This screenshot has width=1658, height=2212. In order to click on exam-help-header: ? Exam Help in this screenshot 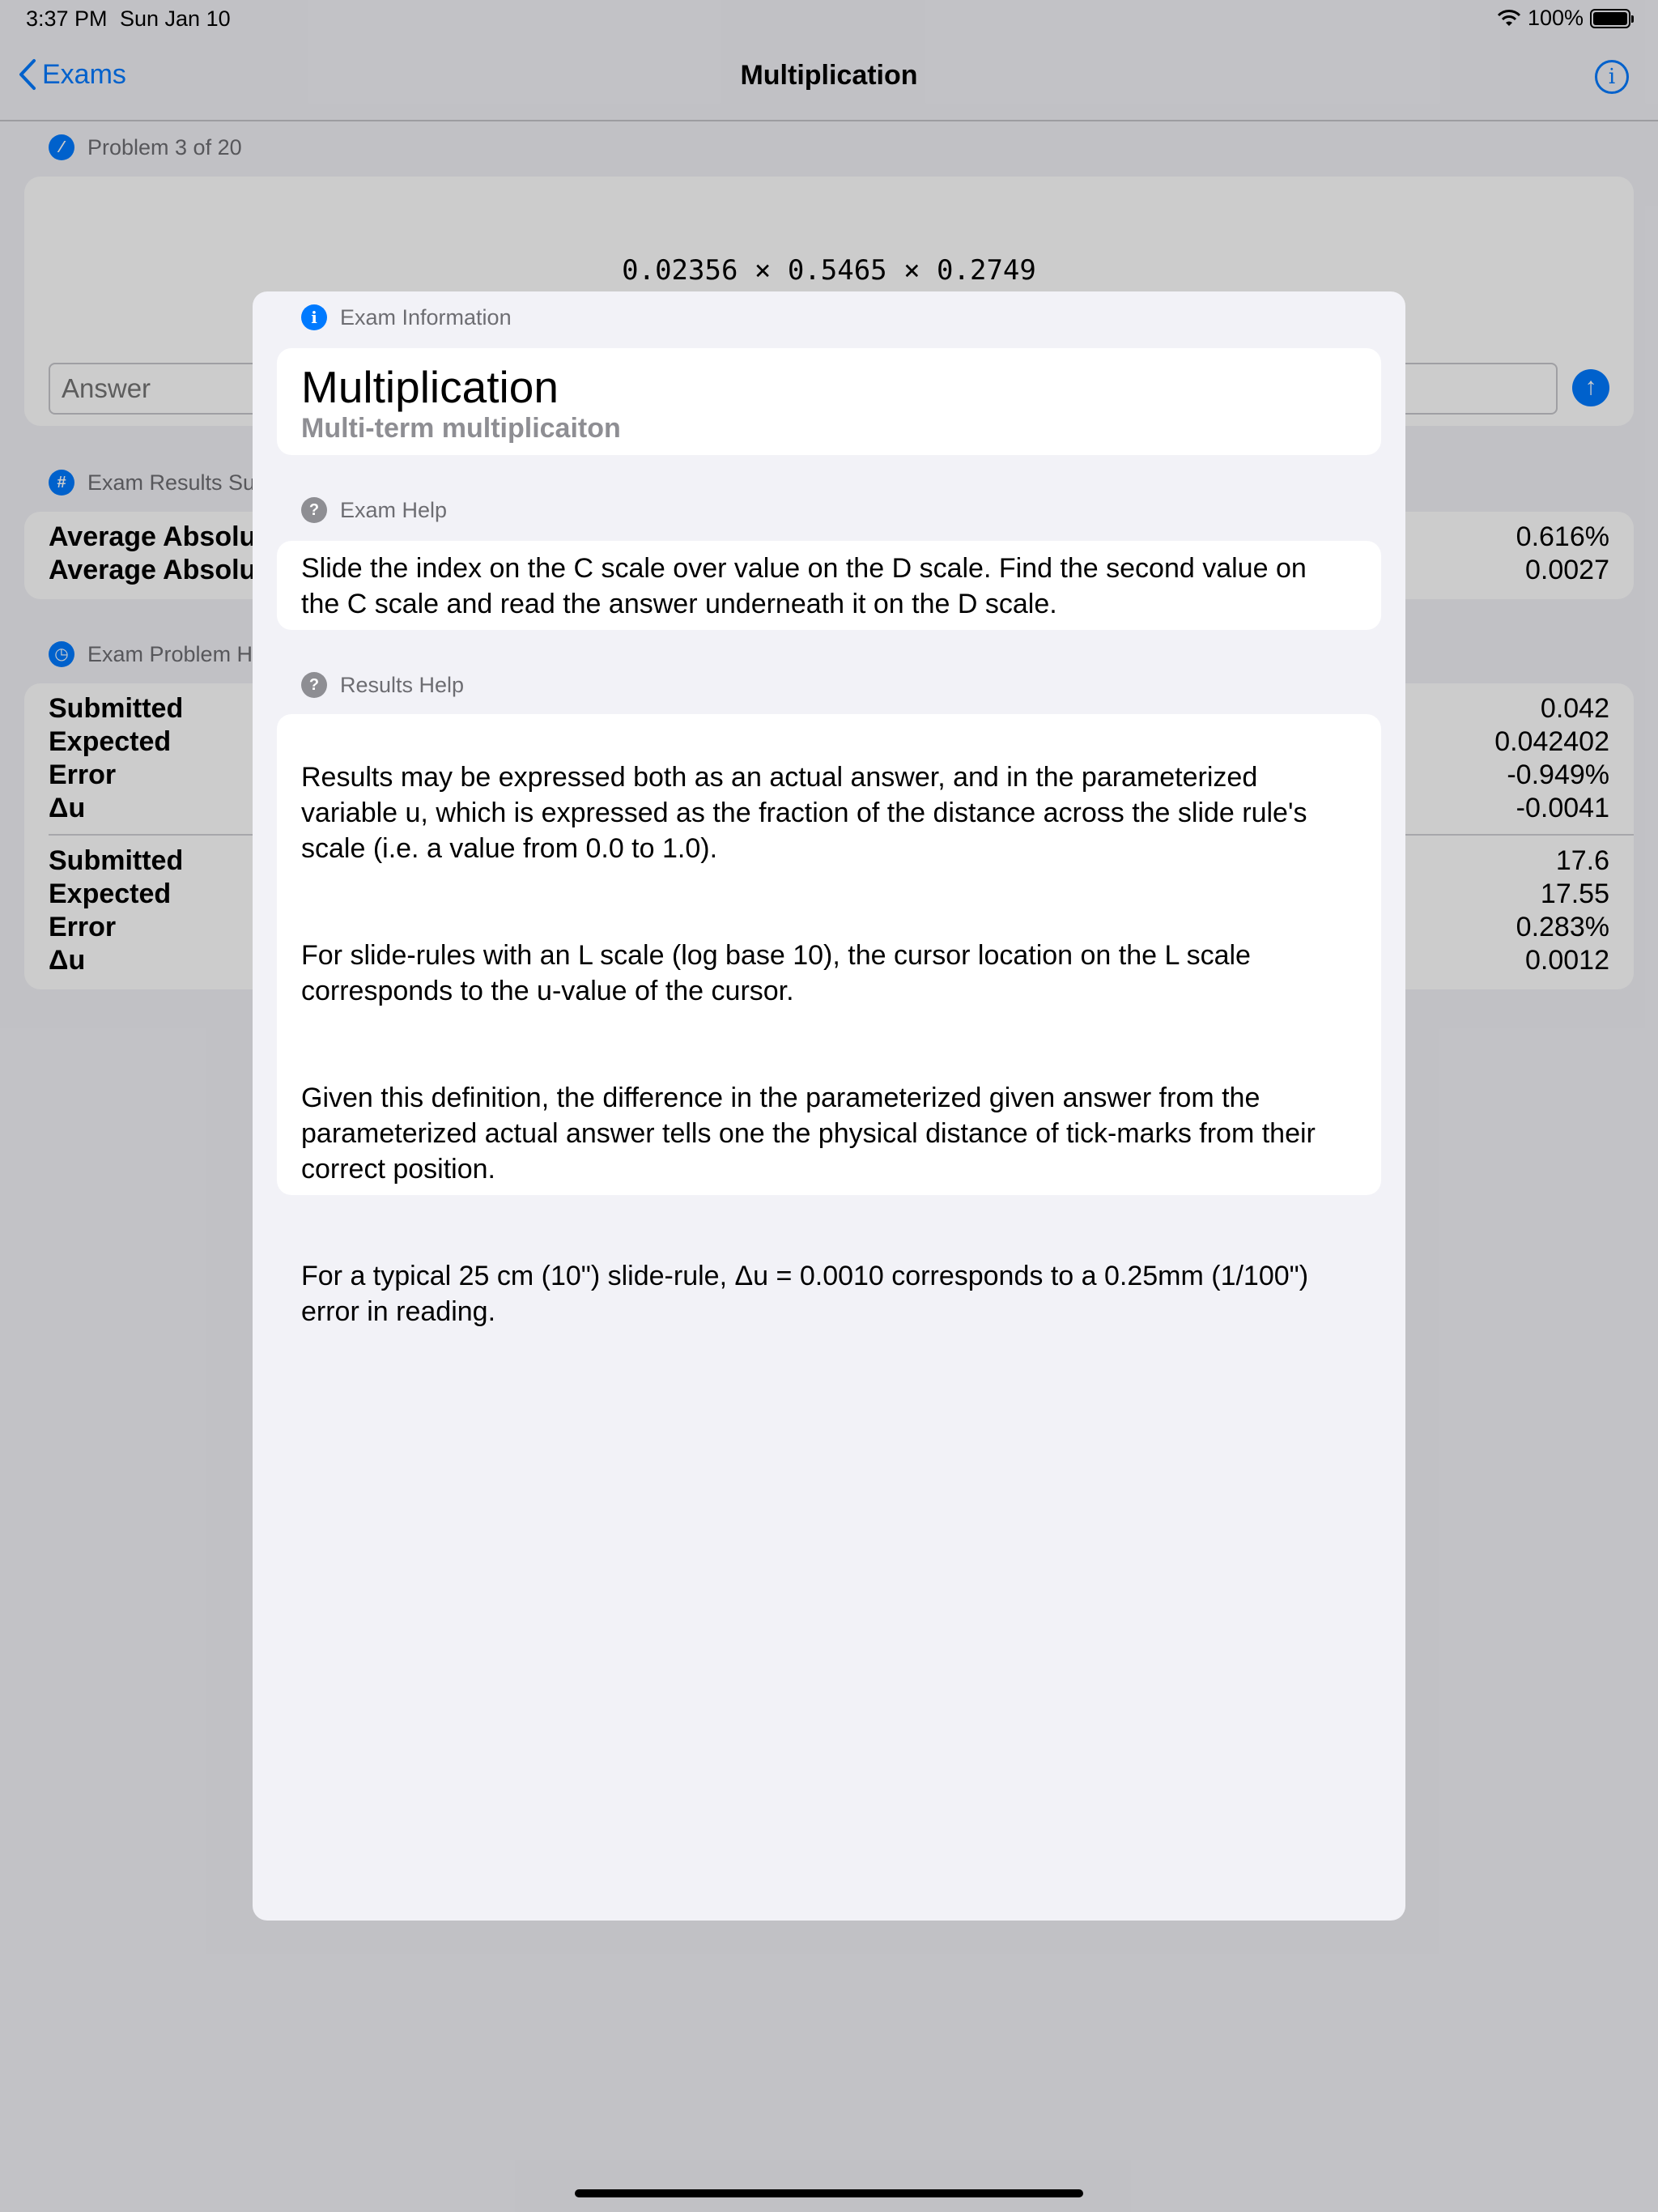, I will do `click(374, 510)`.